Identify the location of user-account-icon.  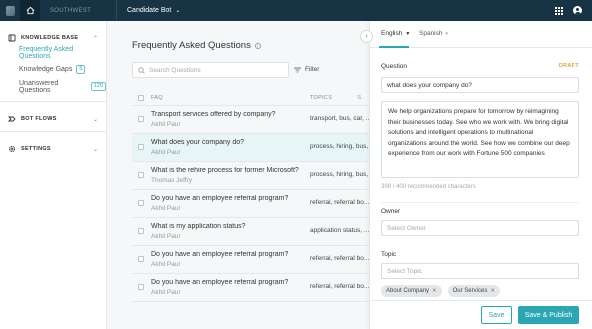
(577, 10).